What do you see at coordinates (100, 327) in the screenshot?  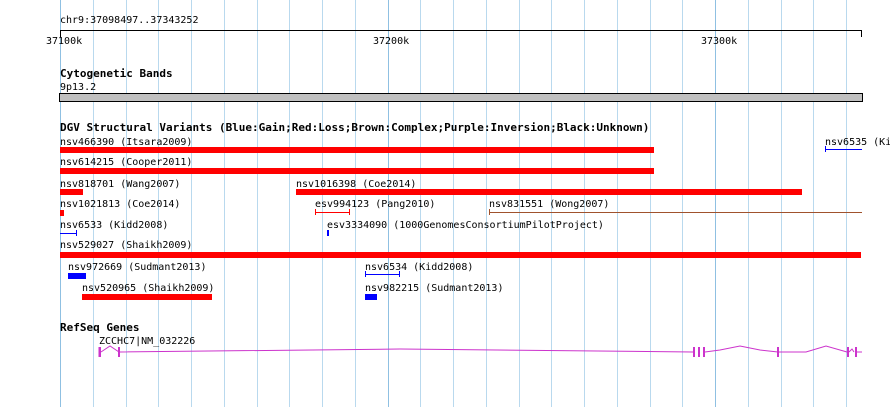 I see `refseq-title: RefSeq Genes` at bounding box center [100, 327].